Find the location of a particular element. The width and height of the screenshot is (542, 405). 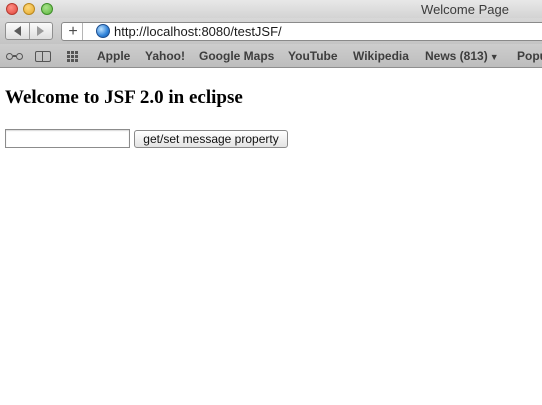

page-heading: Welcome to JSF 2.0 in eclipse is located at coordinates (124, 97).